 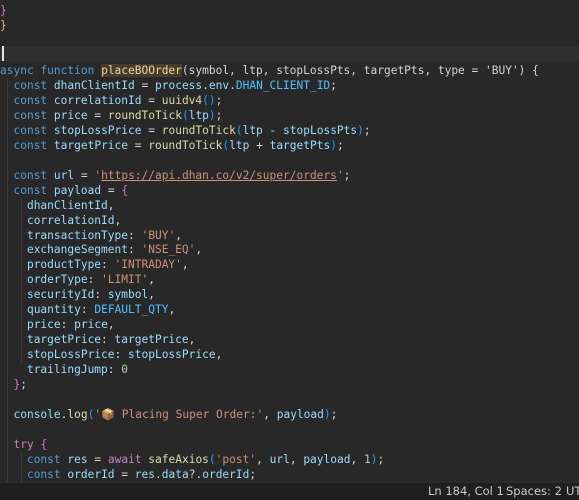 What do you see at coordinates (534, 491) in the screenshot?
I see `indentation-indicator: Spaces: 2` at bounding box center [534, 491].